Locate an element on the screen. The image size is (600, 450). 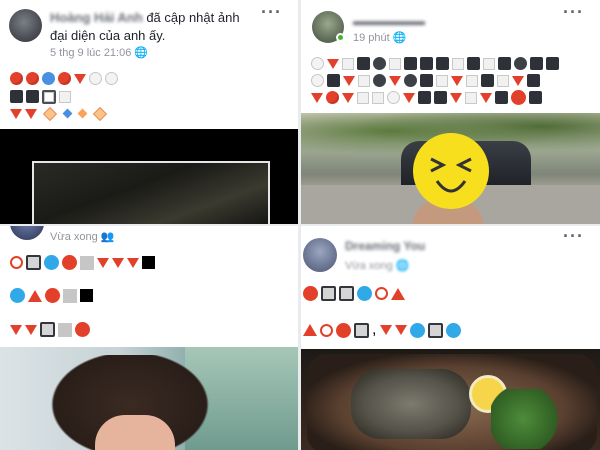
profile-photo-frame is located at coordinates (151, 192).